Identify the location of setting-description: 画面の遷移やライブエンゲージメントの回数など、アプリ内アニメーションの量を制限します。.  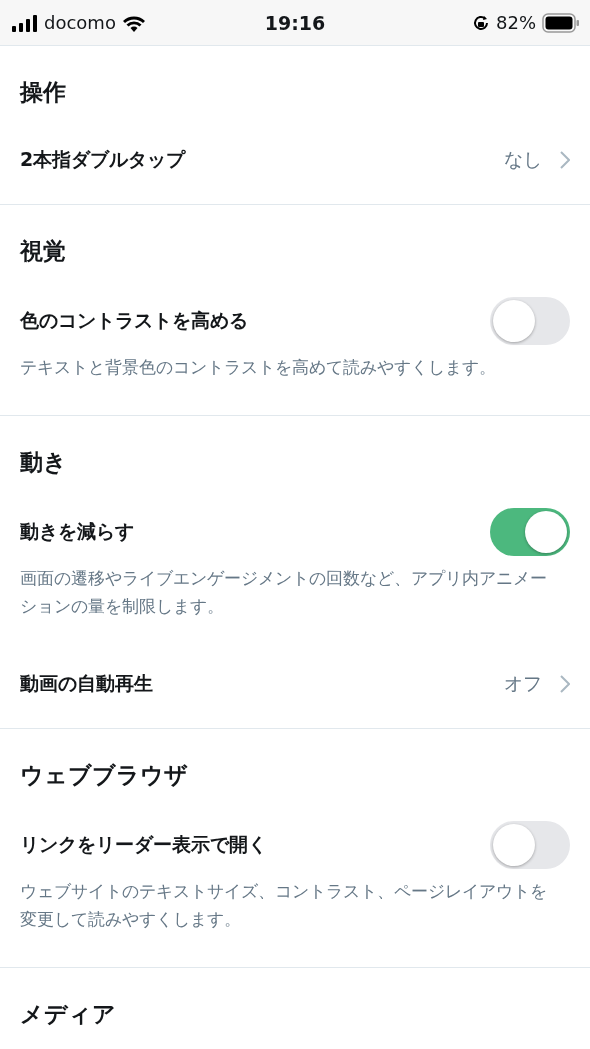
(284, 593).